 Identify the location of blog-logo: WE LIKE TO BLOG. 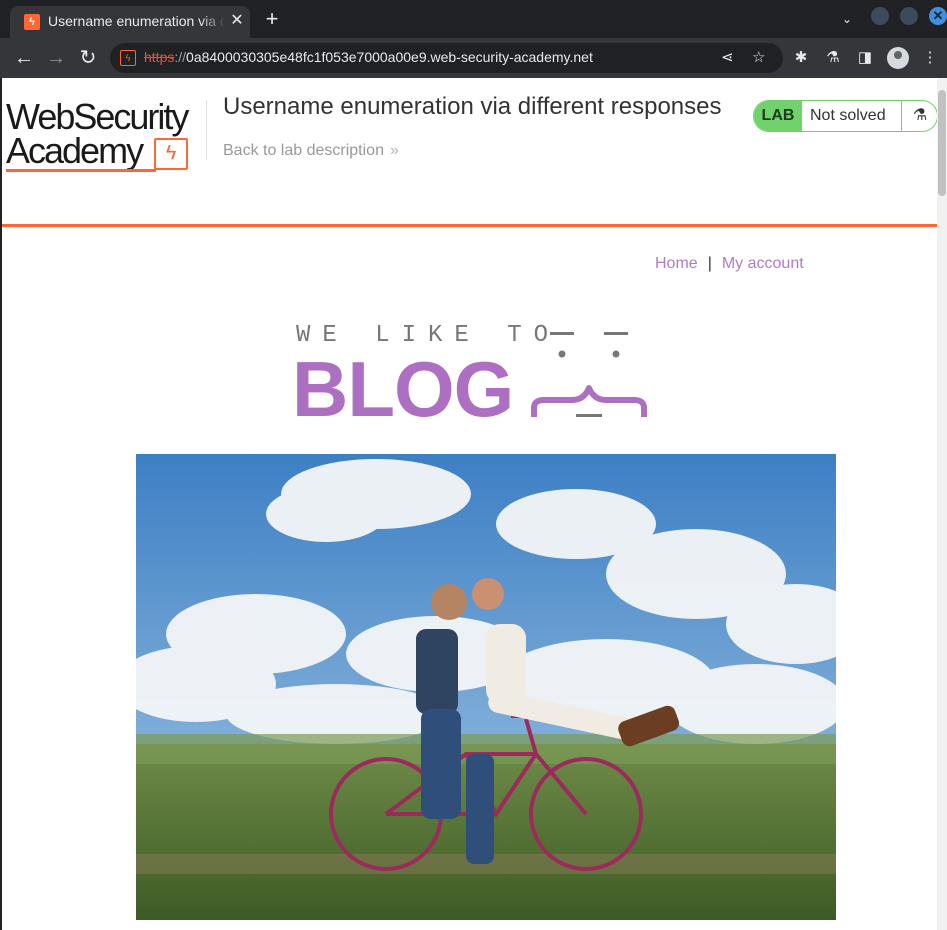
(472, 375).